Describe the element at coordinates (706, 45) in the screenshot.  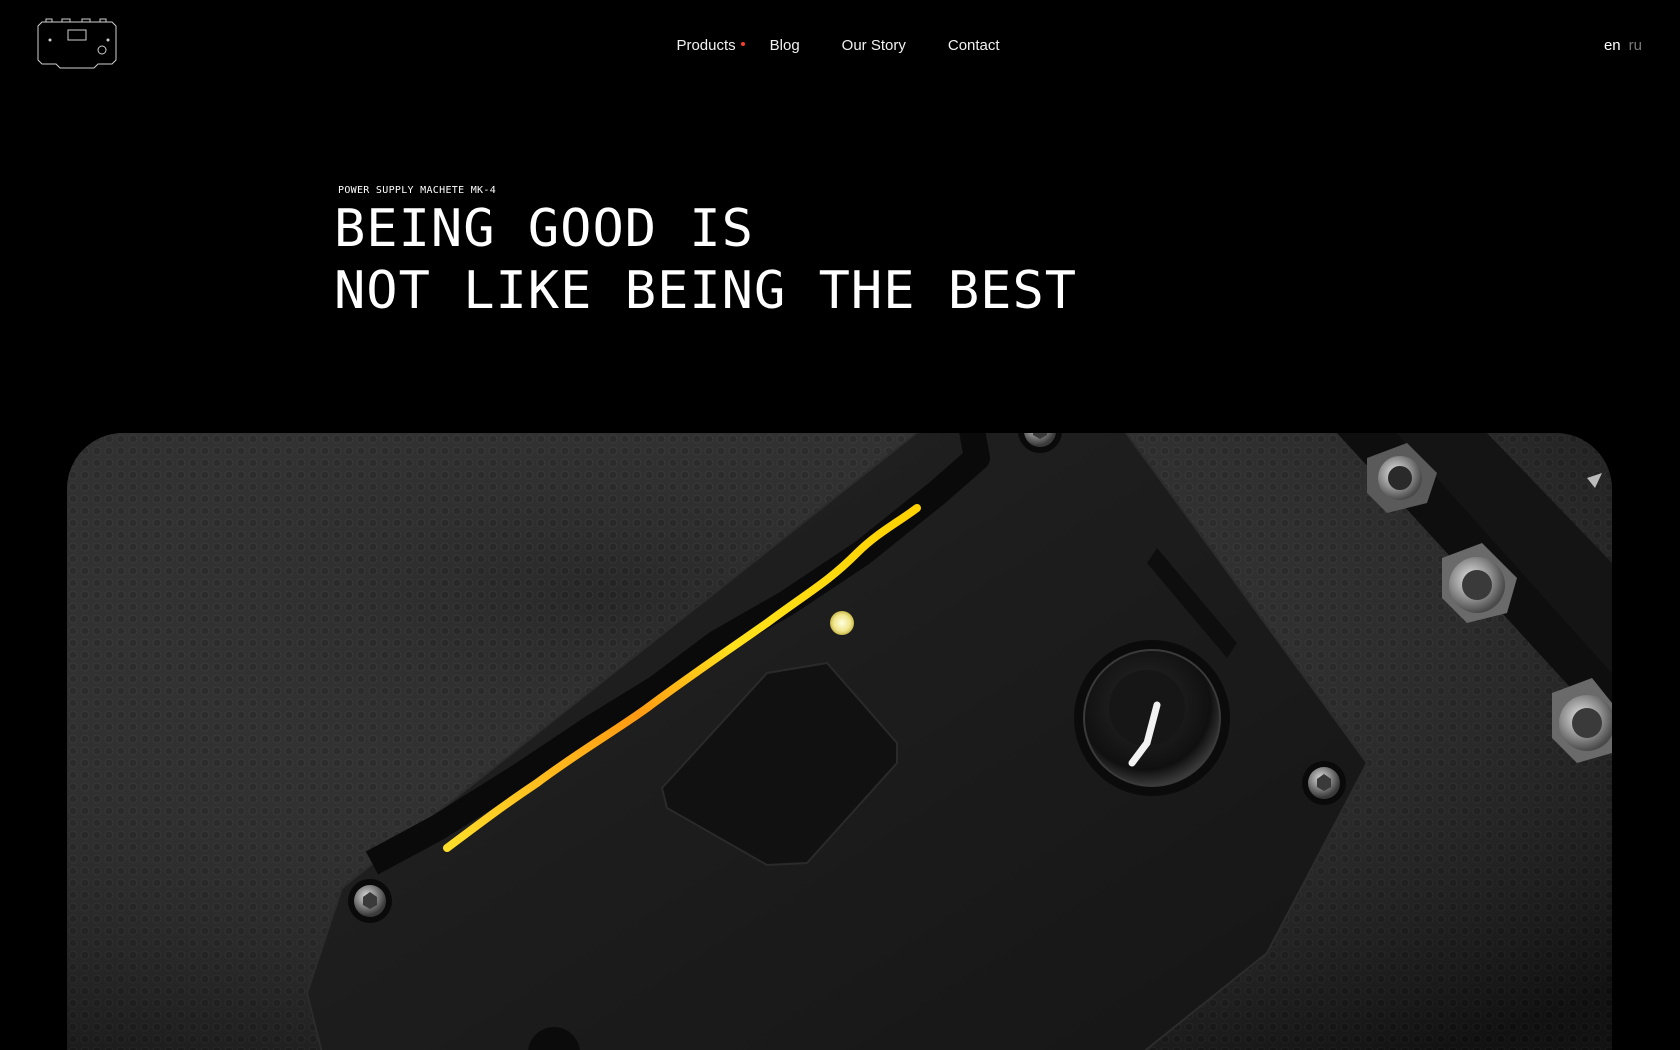
I see `nav-products-label: Products` at that location.